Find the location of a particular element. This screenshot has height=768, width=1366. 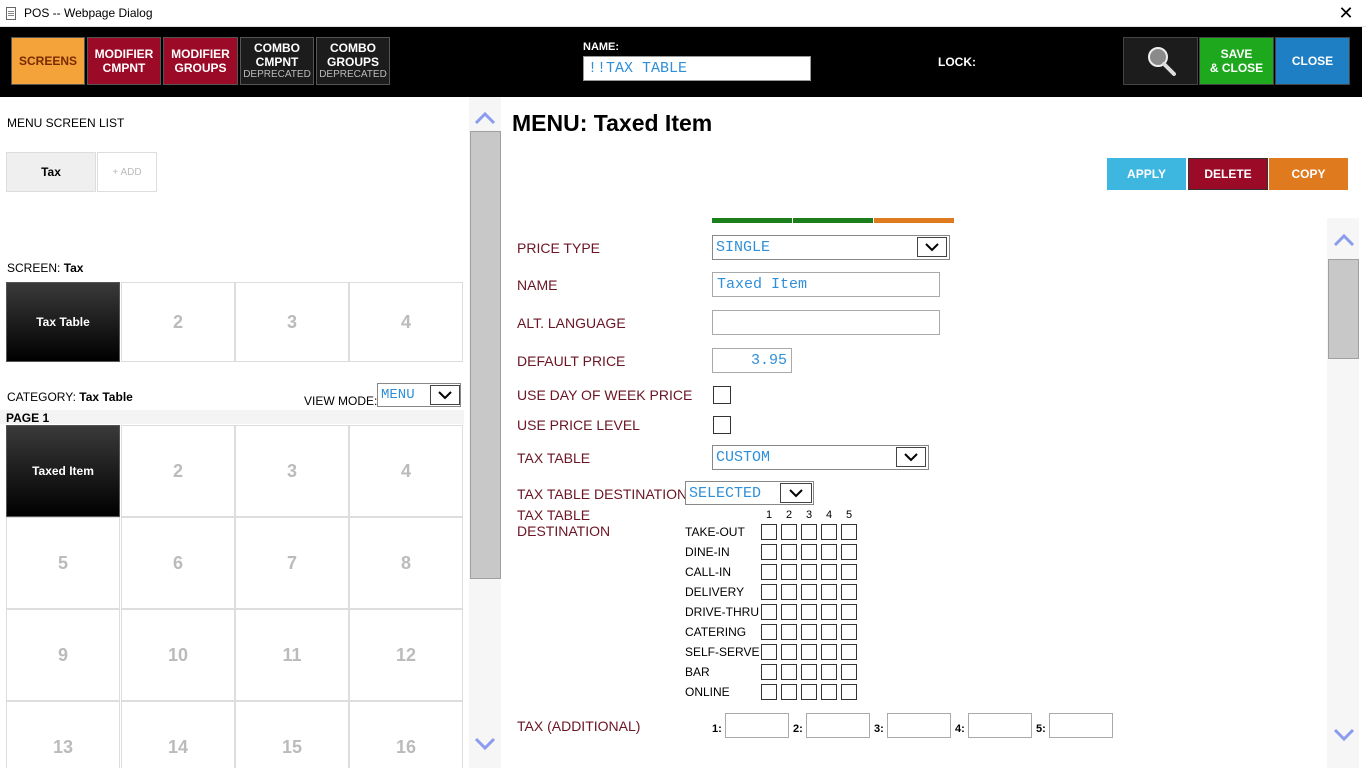

use-dow-checkbox is located at coordinates (722, 395).